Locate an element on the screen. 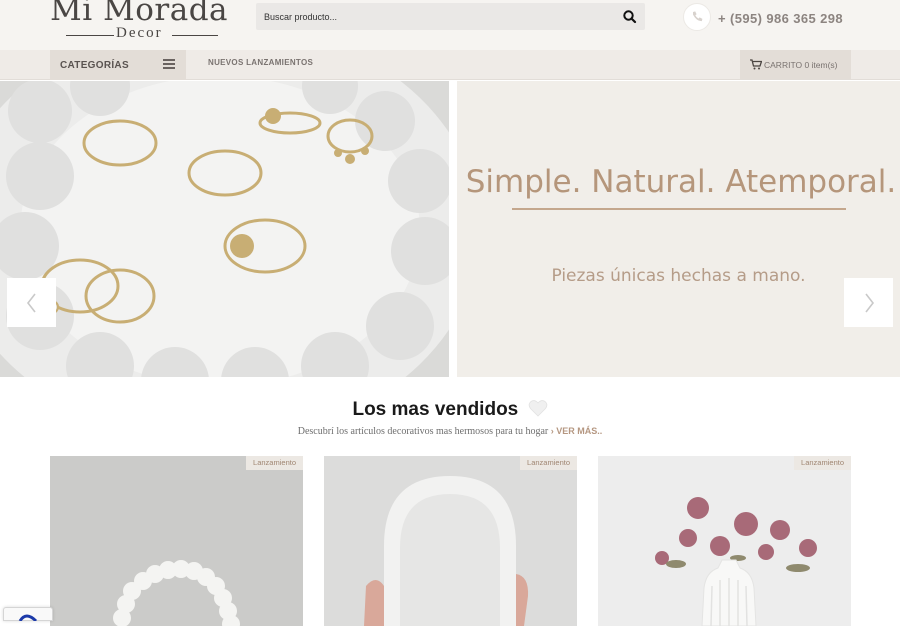 Image resolution: width=900 pixels, height=626 pixels. search-icon is located at coordinates (630, 17).